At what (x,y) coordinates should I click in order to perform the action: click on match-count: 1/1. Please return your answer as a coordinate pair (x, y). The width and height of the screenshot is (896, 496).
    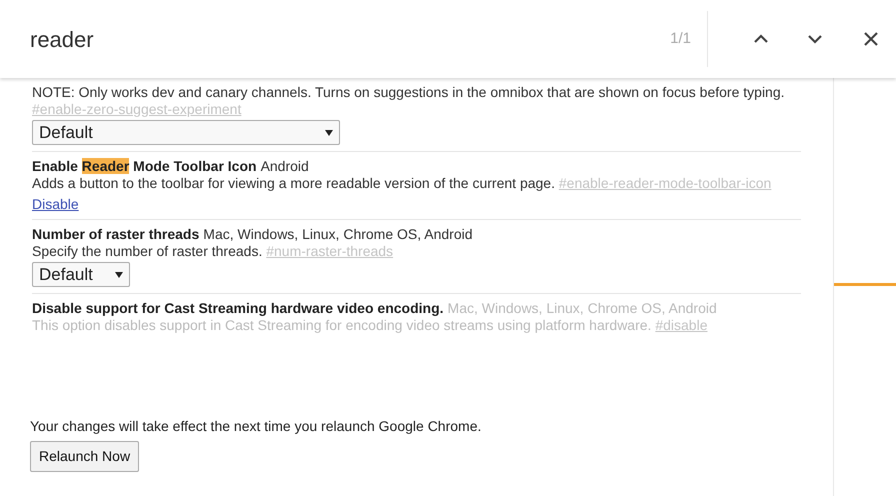
    Looking at the image, I should click on (680, 38).